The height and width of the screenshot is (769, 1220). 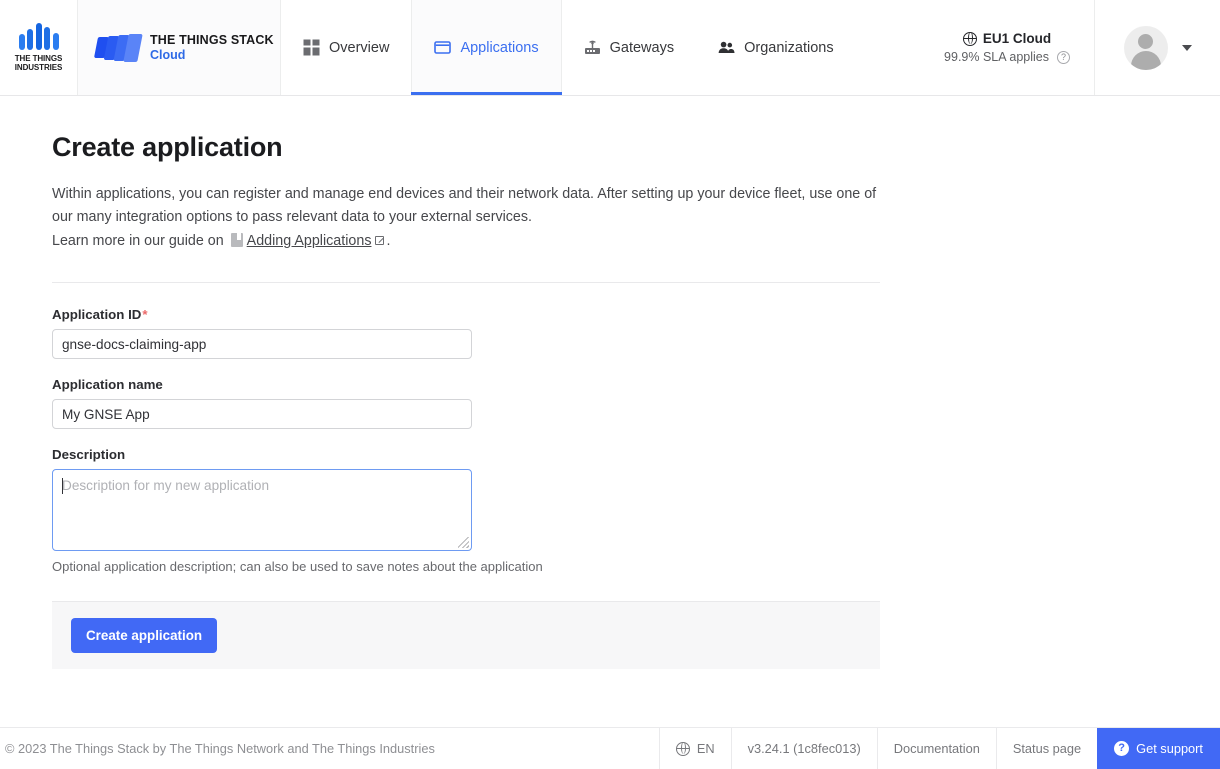 I want to click on footer-version: v3.24.1 (1c8fec013), so click(x=803, y=748).